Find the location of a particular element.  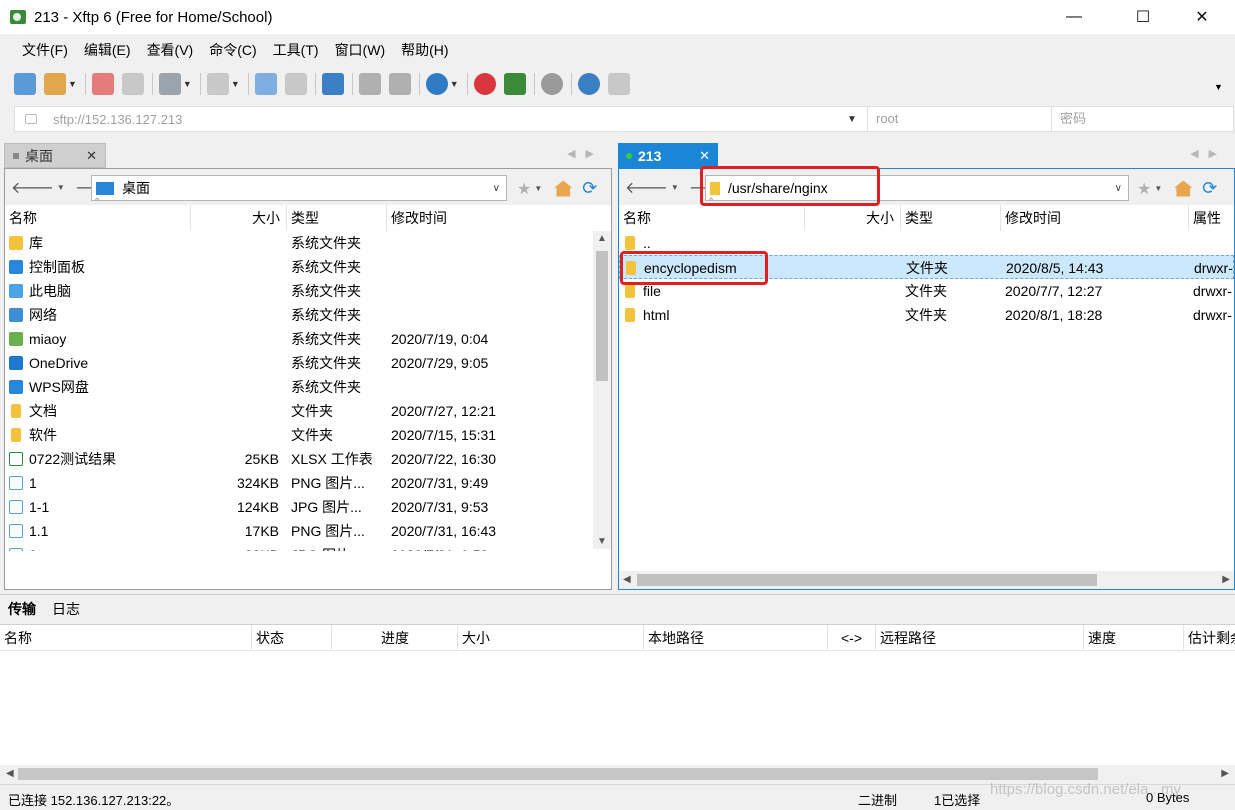

open-folder-icon is located at coordinates (55, 84).